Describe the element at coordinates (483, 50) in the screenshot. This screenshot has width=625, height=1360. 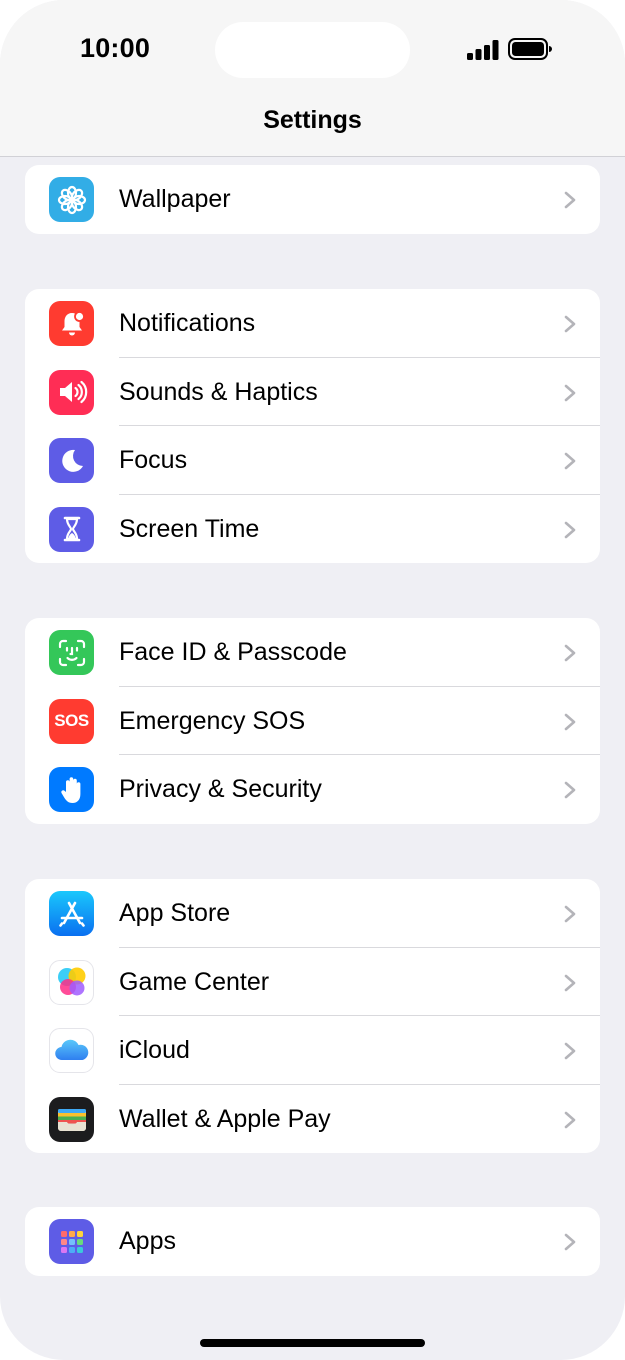
I see `cellular-signal-icon` at that location.